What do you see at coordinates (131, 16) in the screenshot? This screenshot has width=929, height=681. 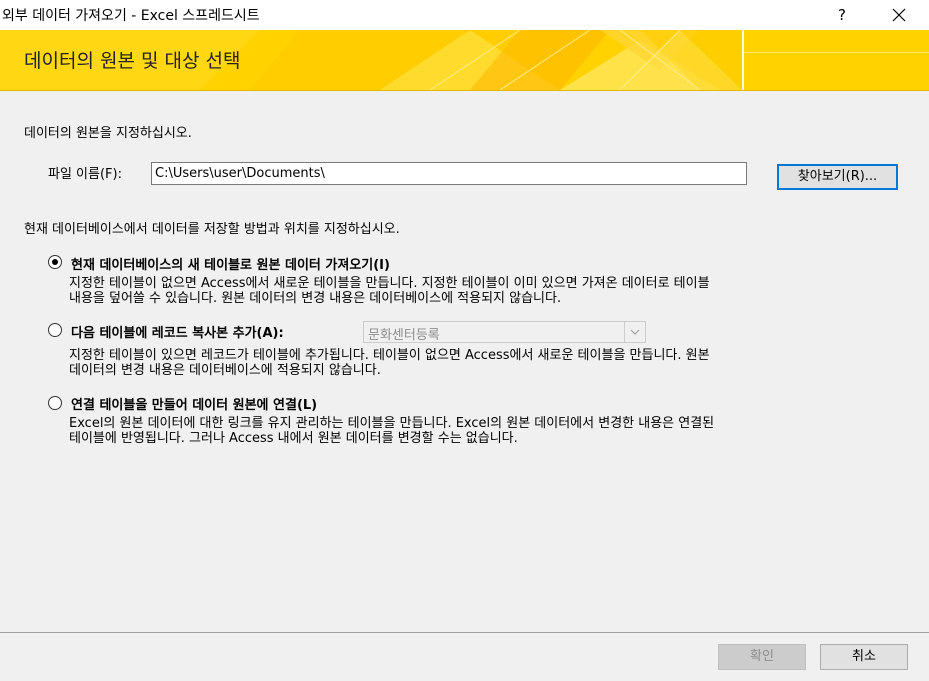 I see `window-title: 외부 데이터 가져오기 - Excel 스프레드시트` at bounding box center [131, 16].